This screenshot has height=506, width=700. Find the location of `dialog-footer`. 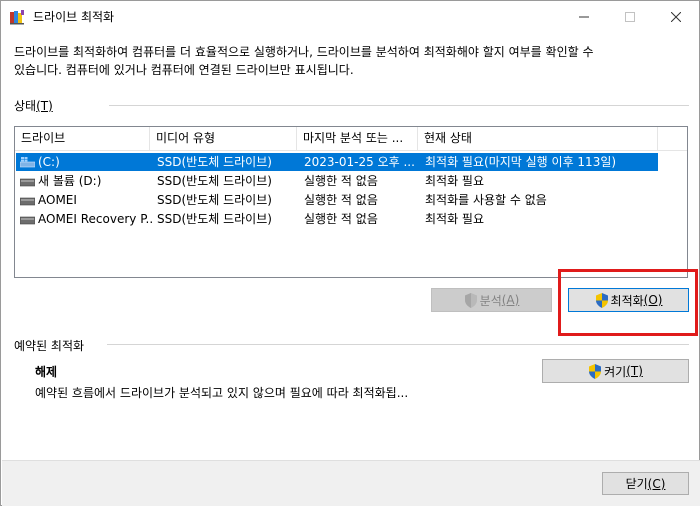

dialog-footer is located at coordinates (351, 483).